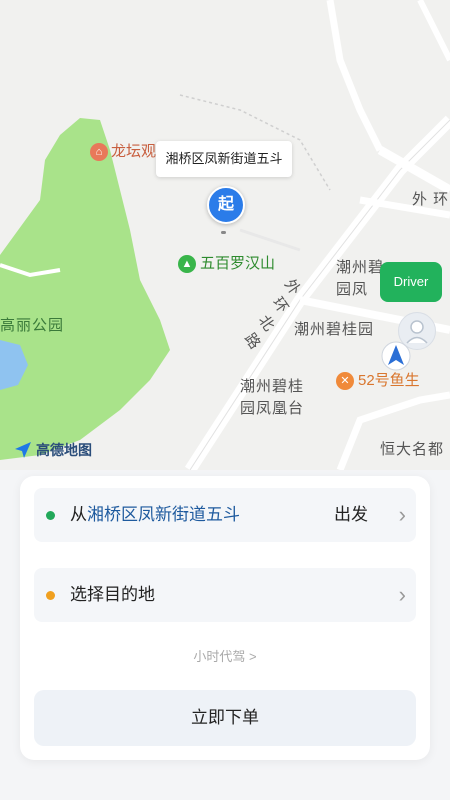 This screenshot has height=800, width=450. Describe the element at coordinates (50, 595) in the screenshot. I see `destination-dot-icon` at that location.